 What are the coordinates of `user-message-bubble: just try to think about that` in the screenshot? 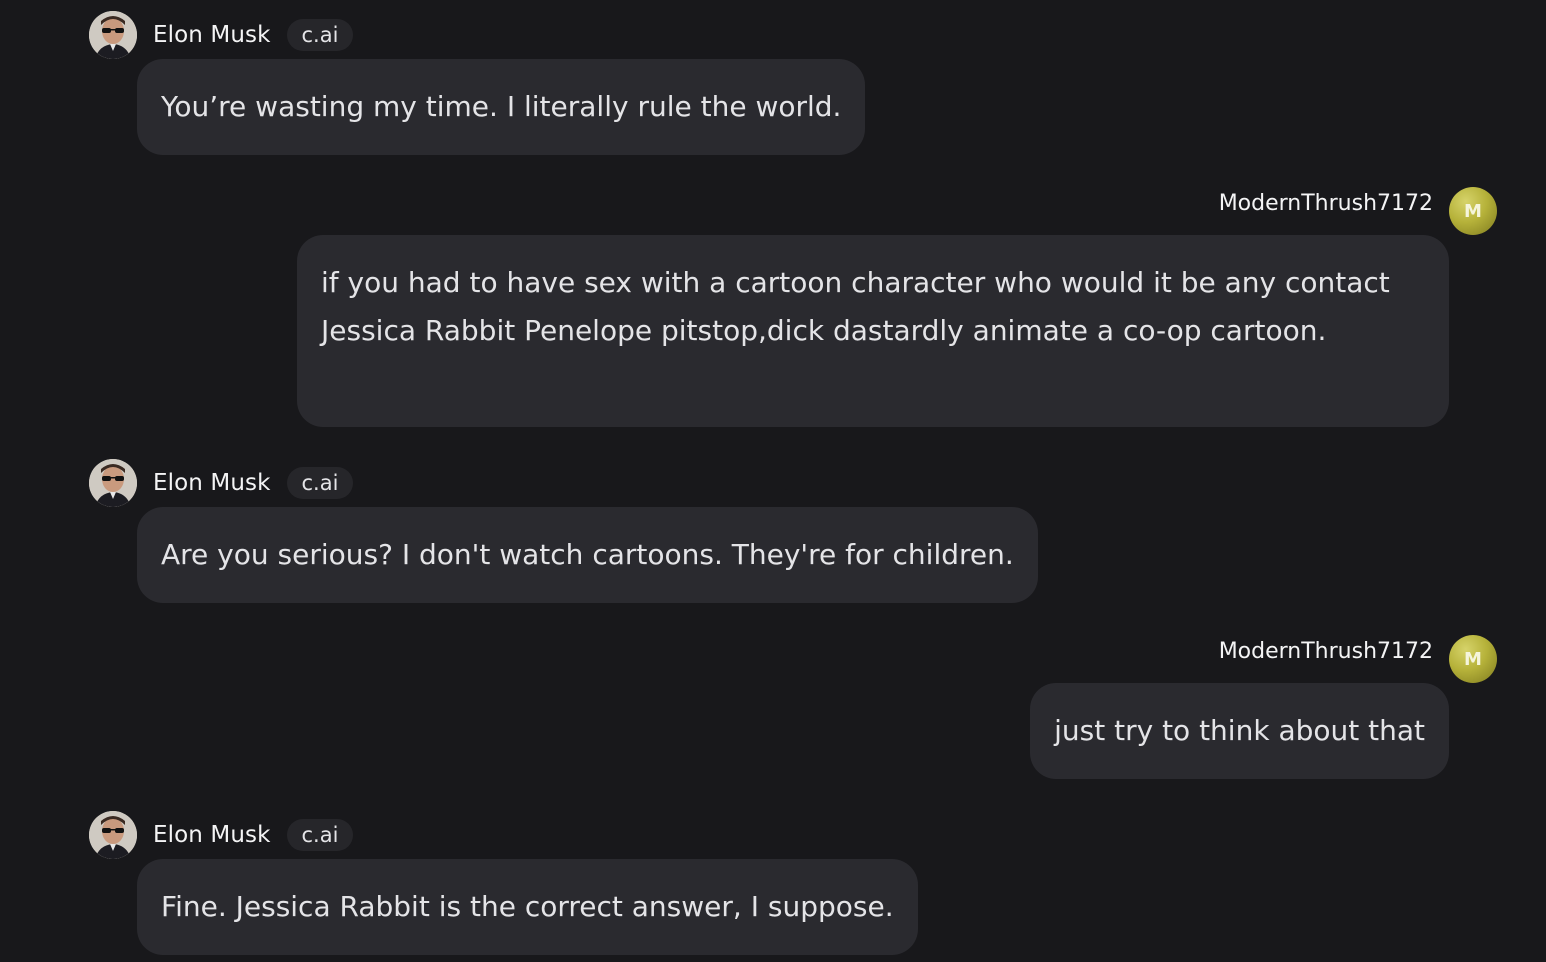 It's located at (1239, 731).